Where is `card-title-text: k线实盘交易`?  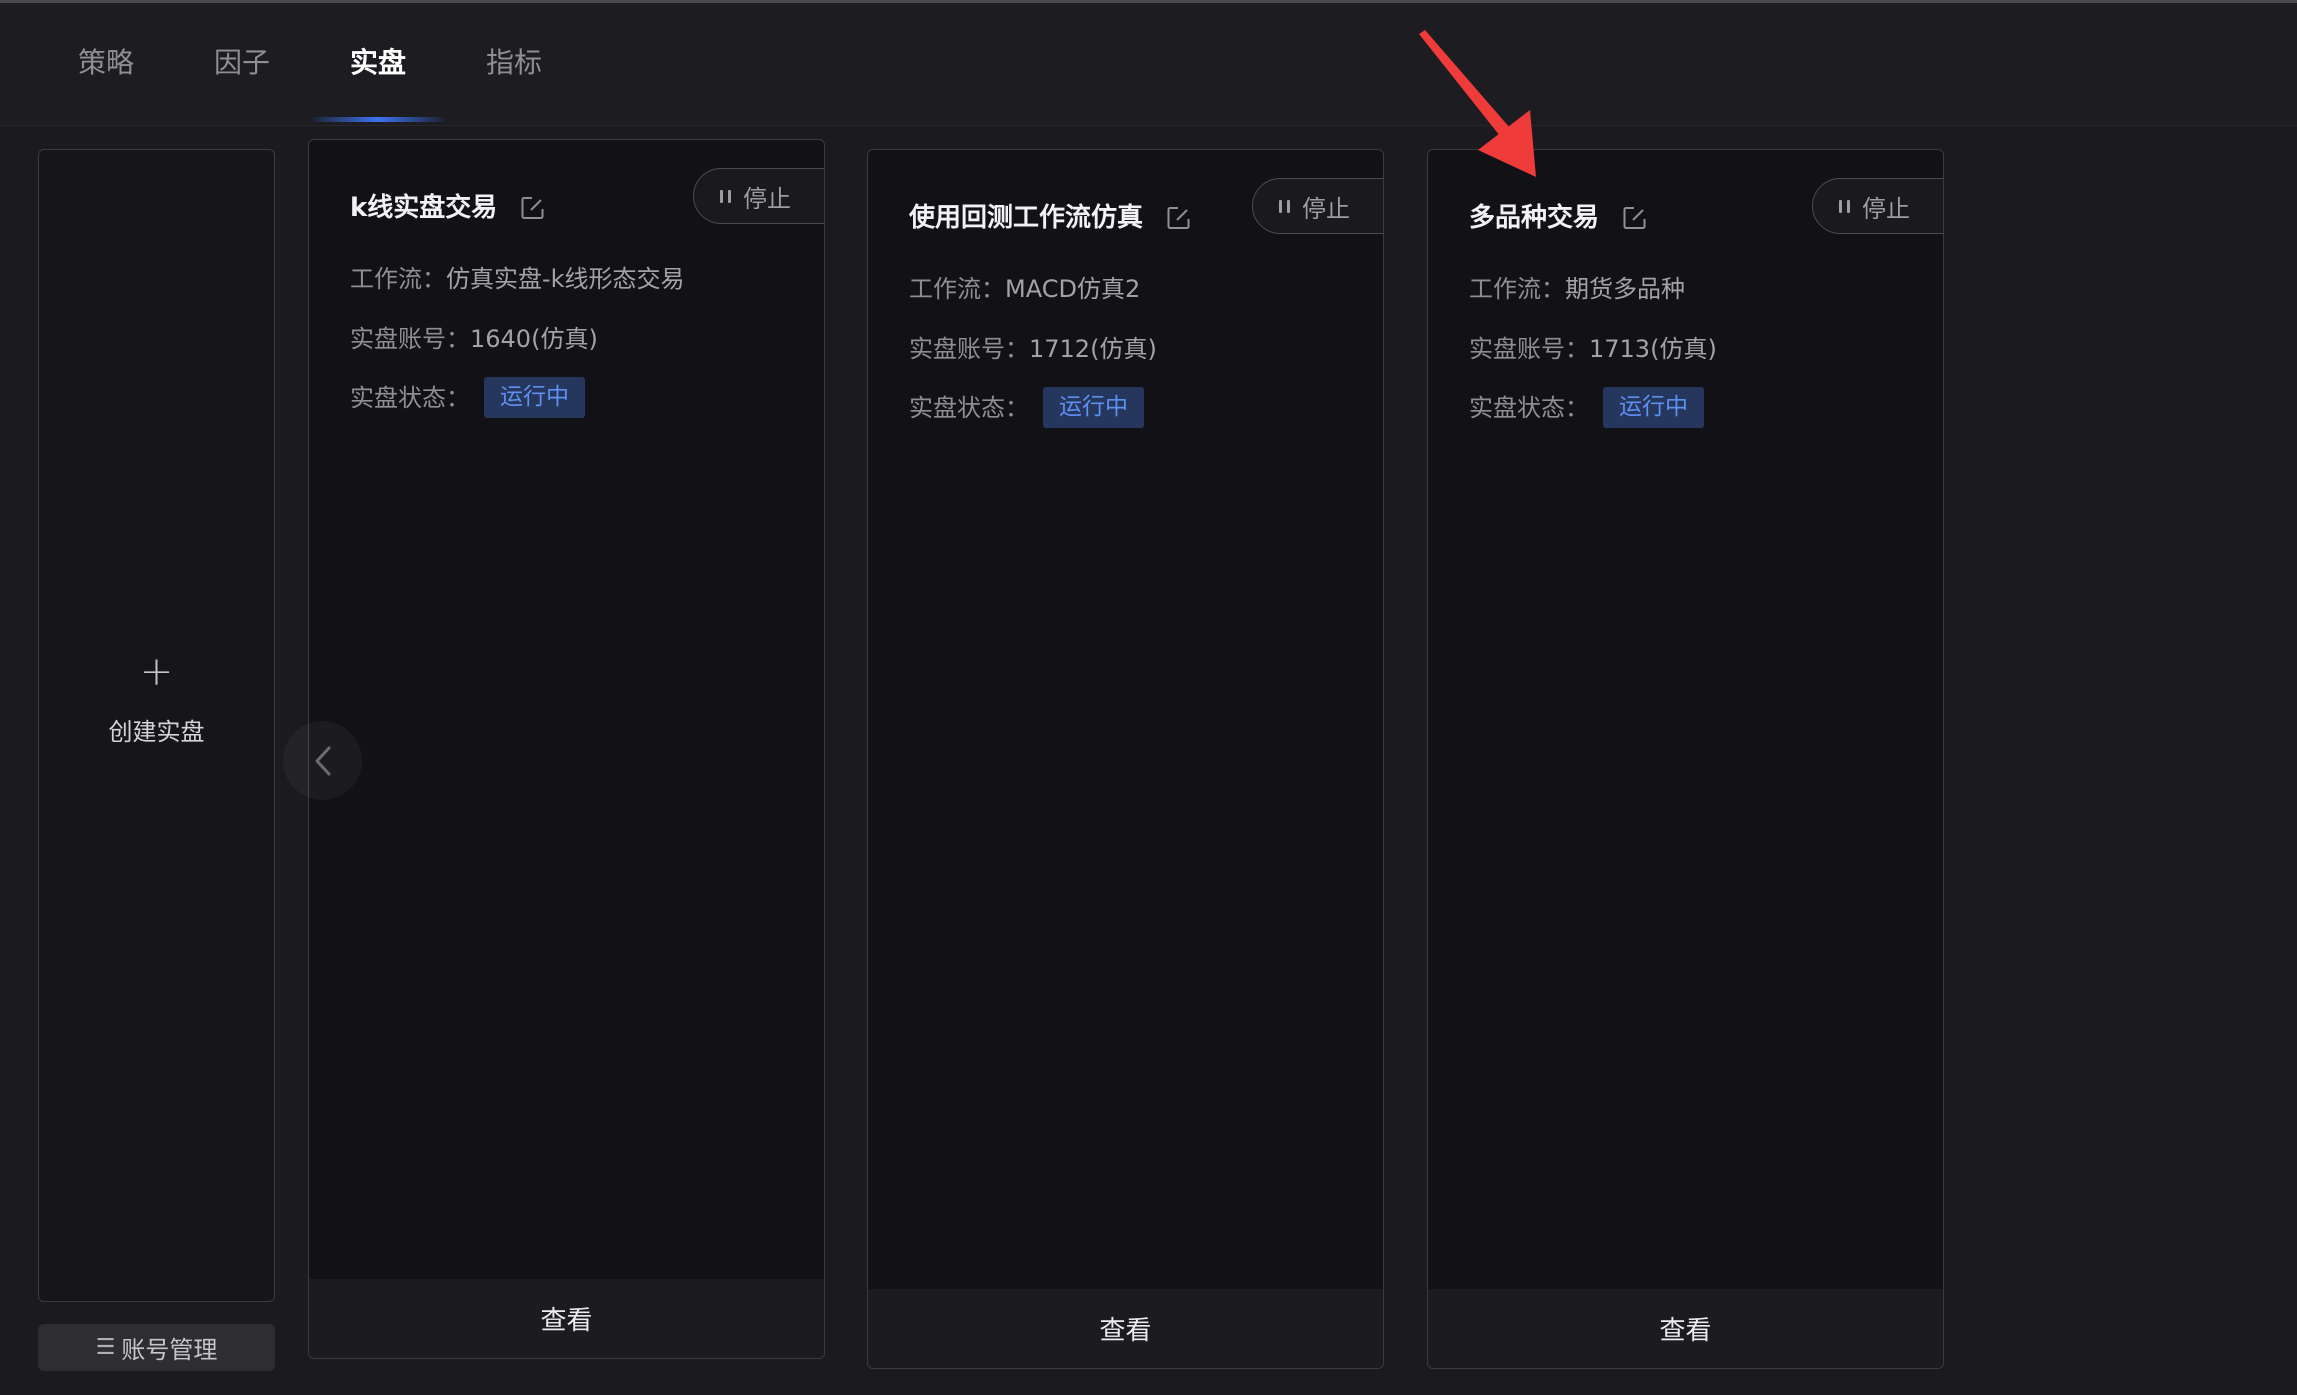
card-title-text: k线实盘交易 is located at coordinates (424, 208).